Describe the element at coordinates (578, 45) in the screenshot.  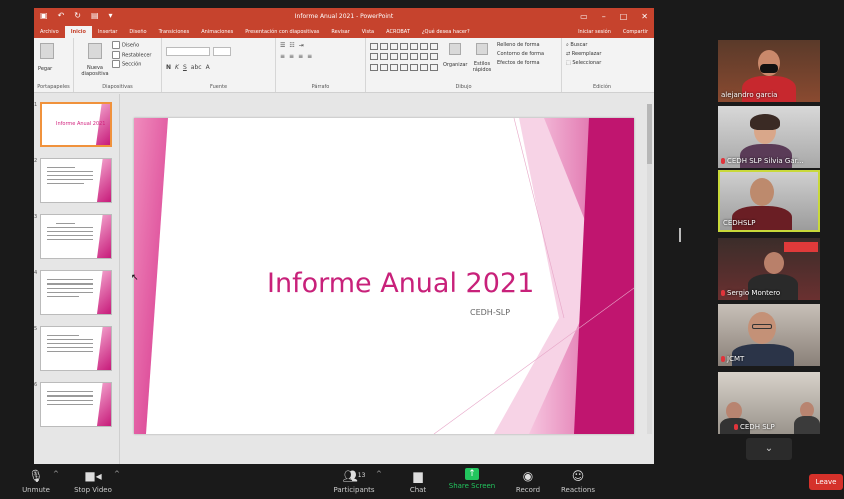
I see `find-button: Buscar` at that location.